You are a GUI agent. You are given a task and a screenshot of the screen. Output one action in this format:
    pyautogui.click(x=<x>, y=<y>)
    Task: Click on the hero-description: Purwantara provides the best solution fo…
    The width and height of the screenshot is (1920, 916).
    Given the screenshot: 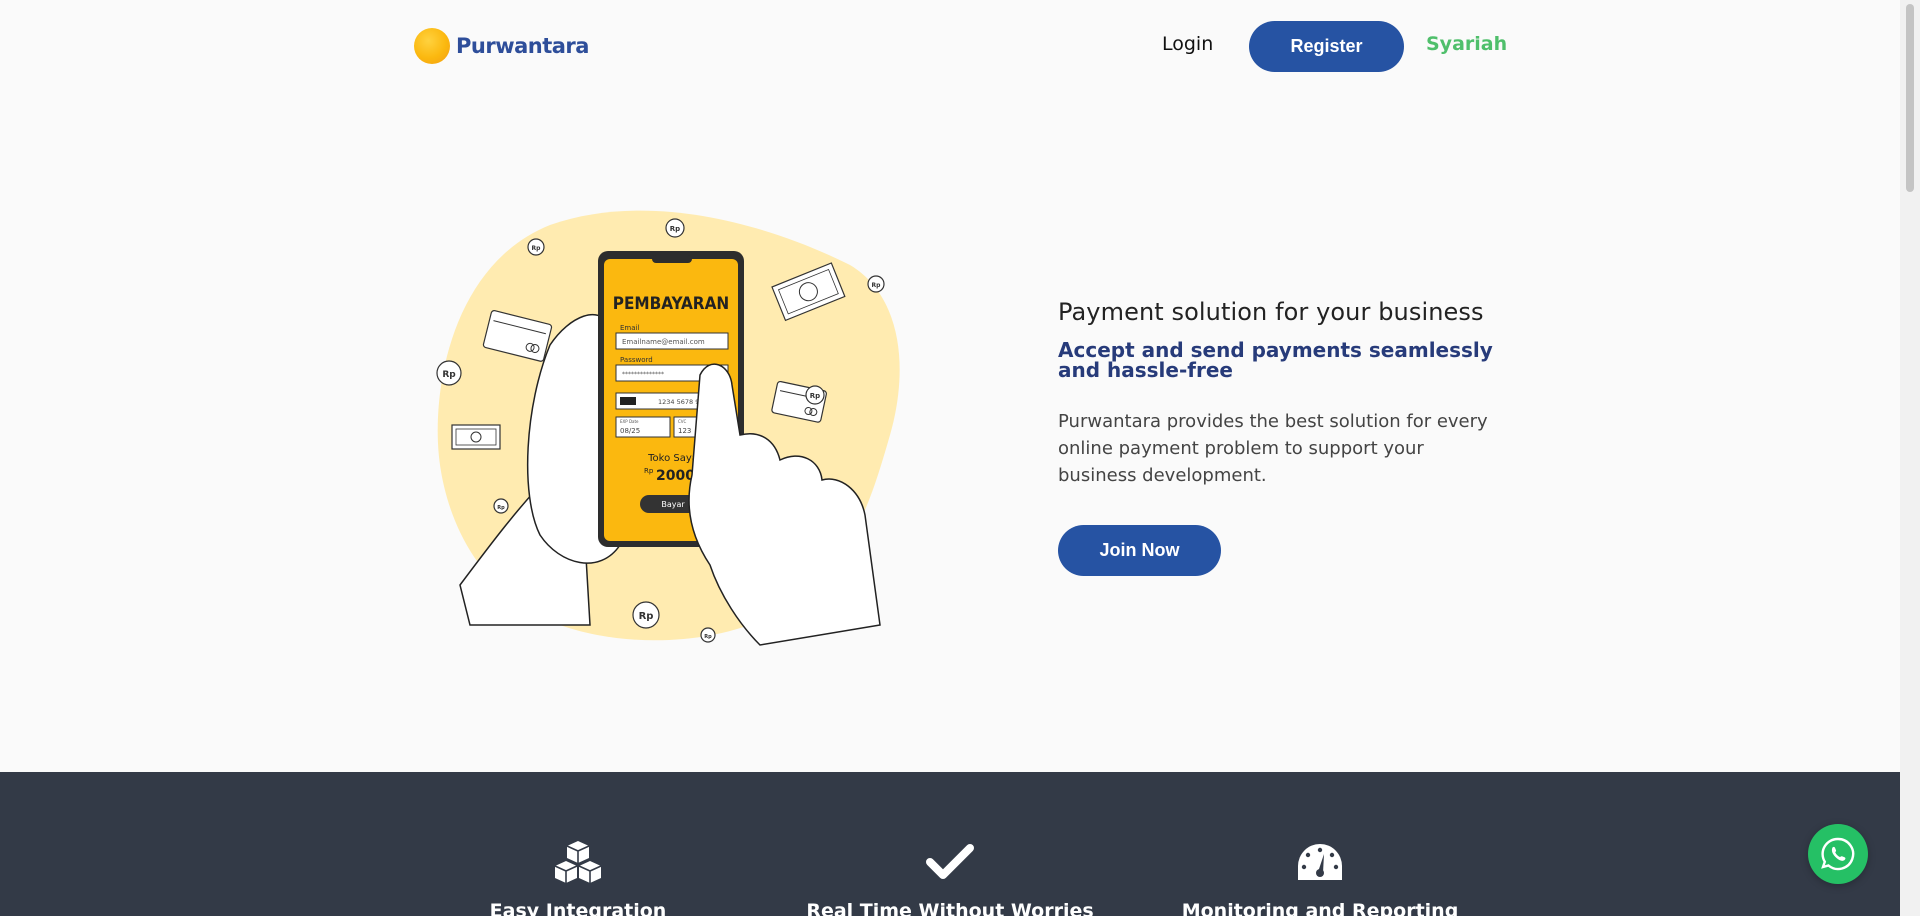 What is the action you would take?
    pyautogui.click(x=1273, y=448)
    